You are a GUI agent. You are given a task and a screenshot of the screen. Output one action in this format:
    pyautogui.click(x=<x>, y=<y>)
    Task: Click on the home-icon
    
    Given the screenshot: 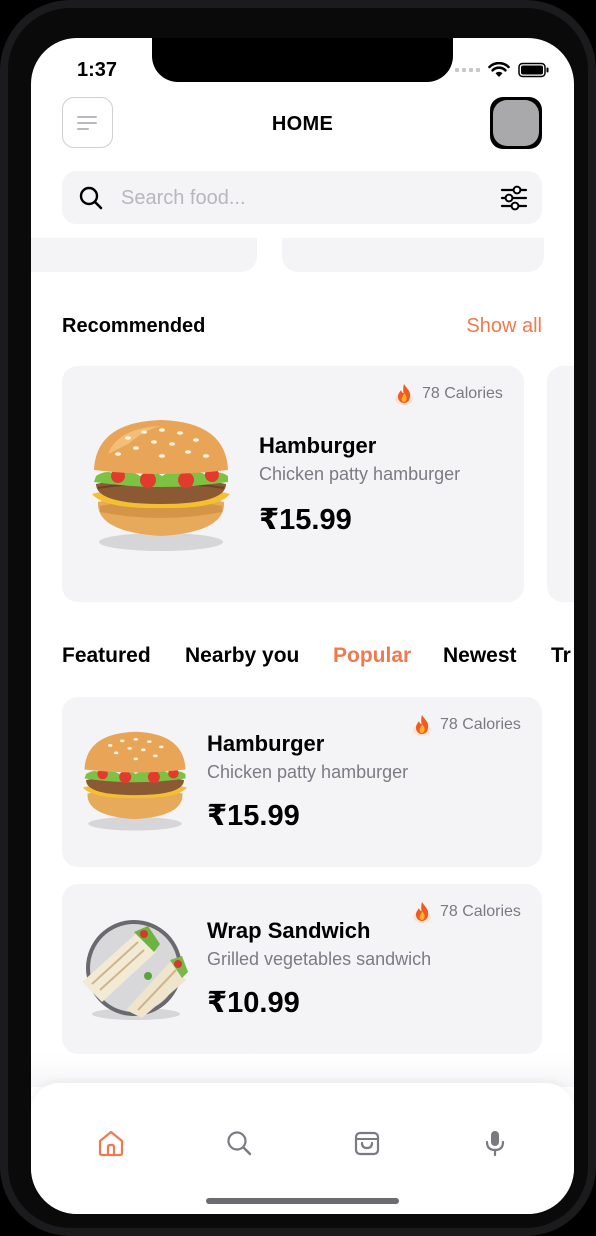 What is the action you would take?
    pyautogui.click(x=111, y=1143)
    